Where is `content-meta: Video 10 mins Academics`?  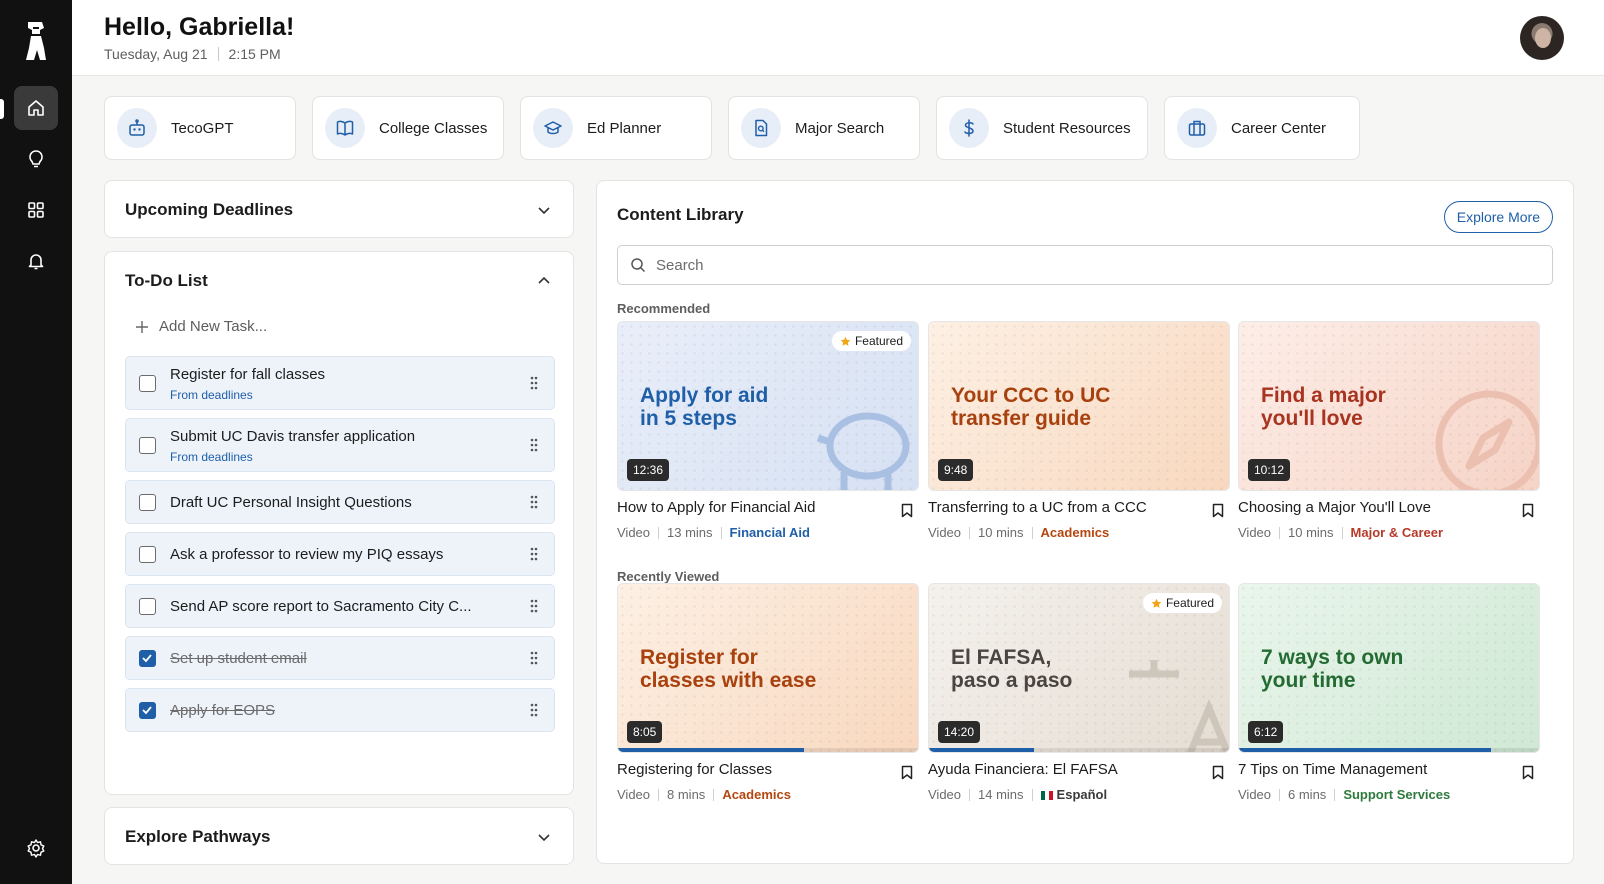 content-meta: Video 10 mins Academics is located at coordinates (1018, 532).